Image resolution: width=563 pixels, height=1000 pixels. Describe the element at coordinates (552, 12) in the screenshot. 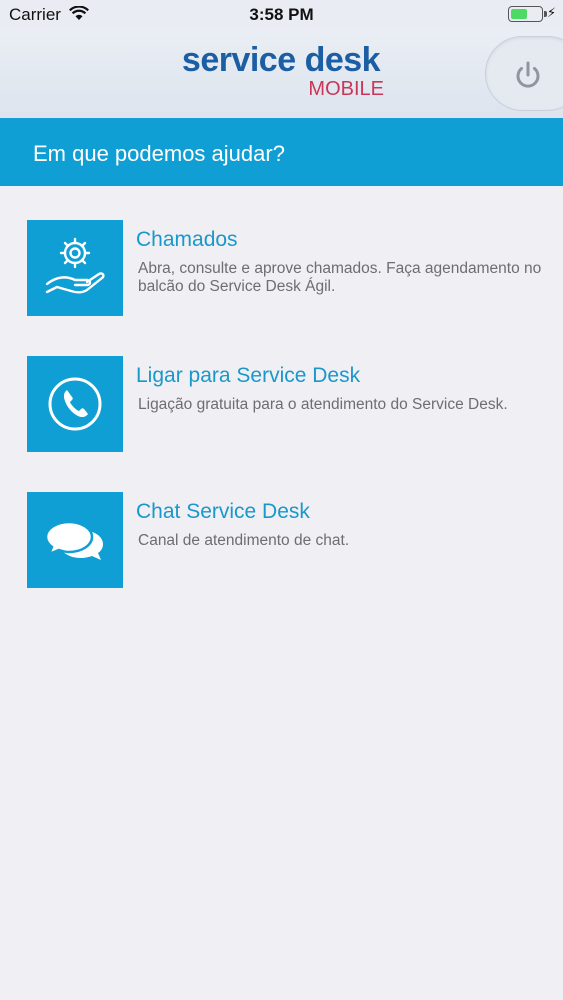

I see `charging-icon: ⚡` at that location.